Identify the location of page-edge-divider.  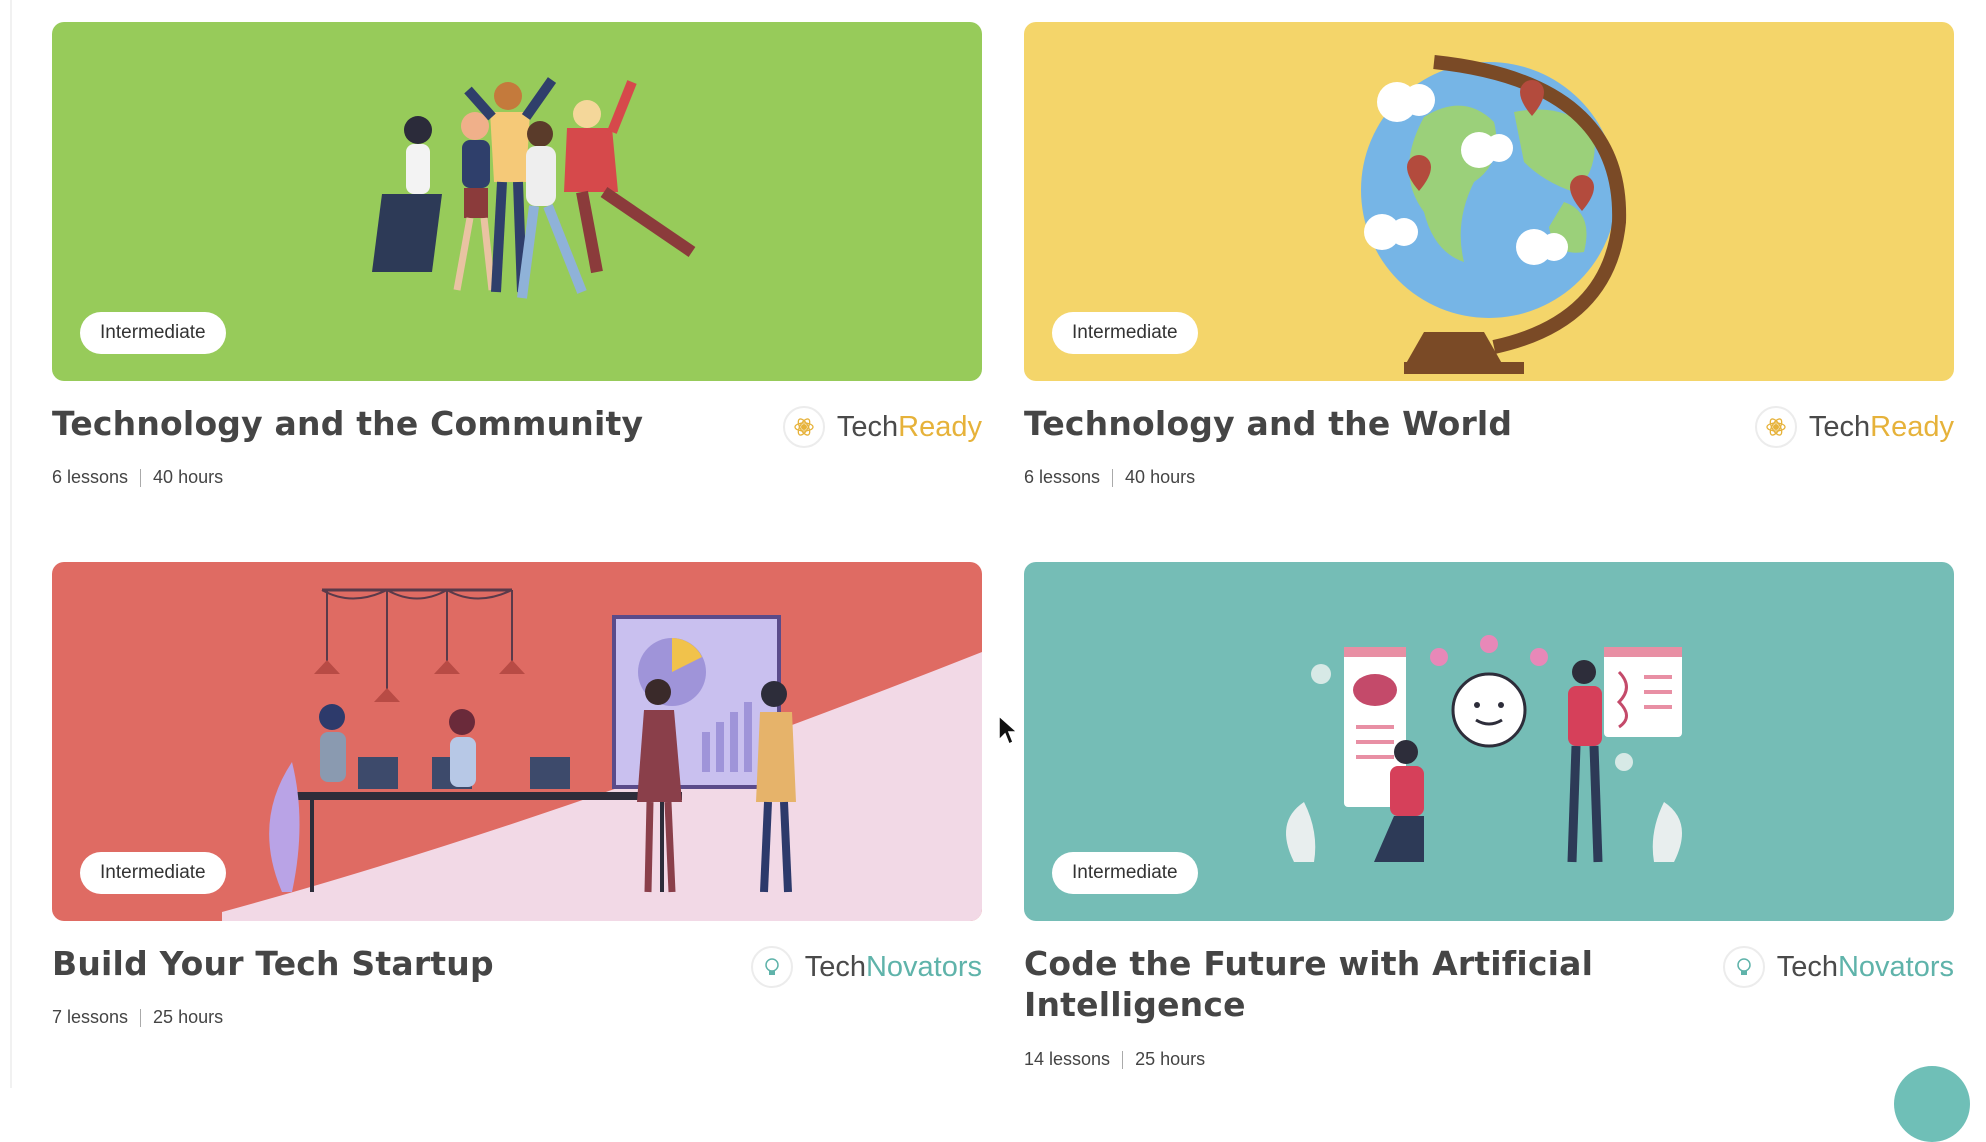
(11, 544).